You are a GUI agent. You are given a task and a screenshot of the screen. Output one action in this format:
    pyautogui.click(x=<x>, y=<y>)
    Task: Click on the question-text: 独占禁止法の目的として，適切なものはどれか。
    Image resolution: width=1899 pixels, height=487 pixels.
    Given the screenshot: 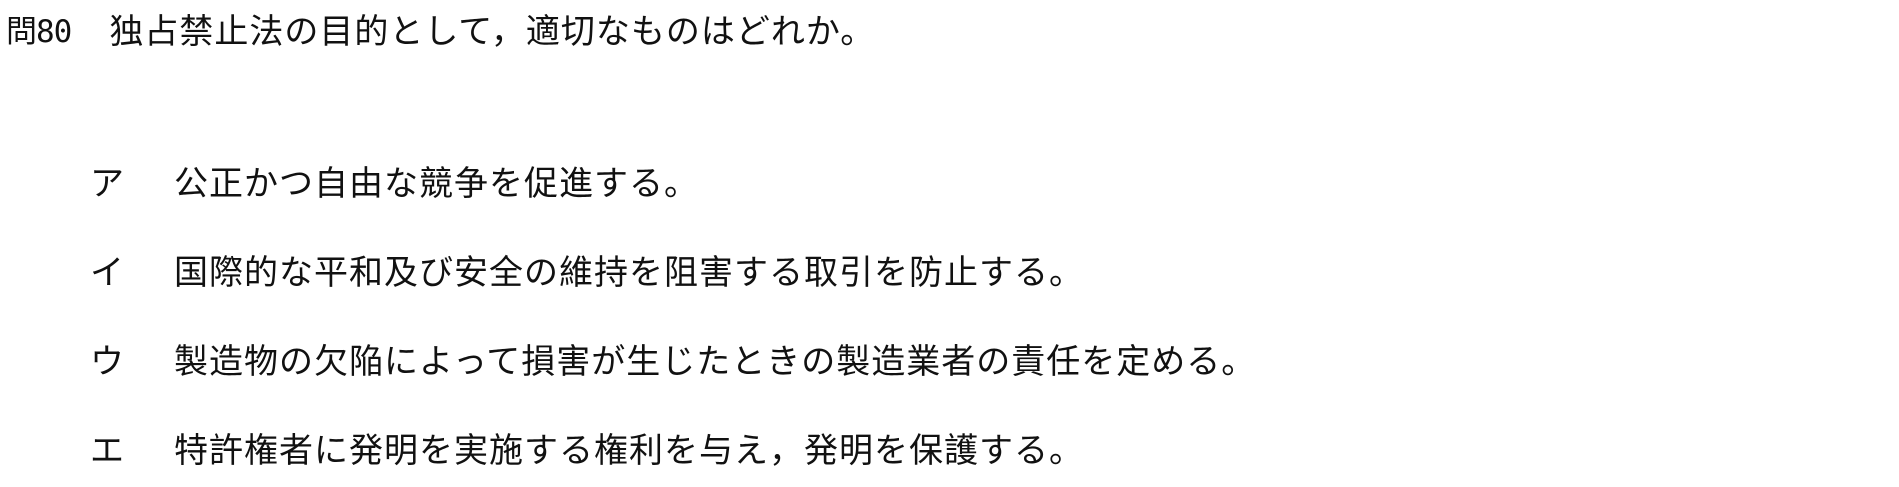 What is the action you would take?
    pyautogui.click(x=492, y=31)
    